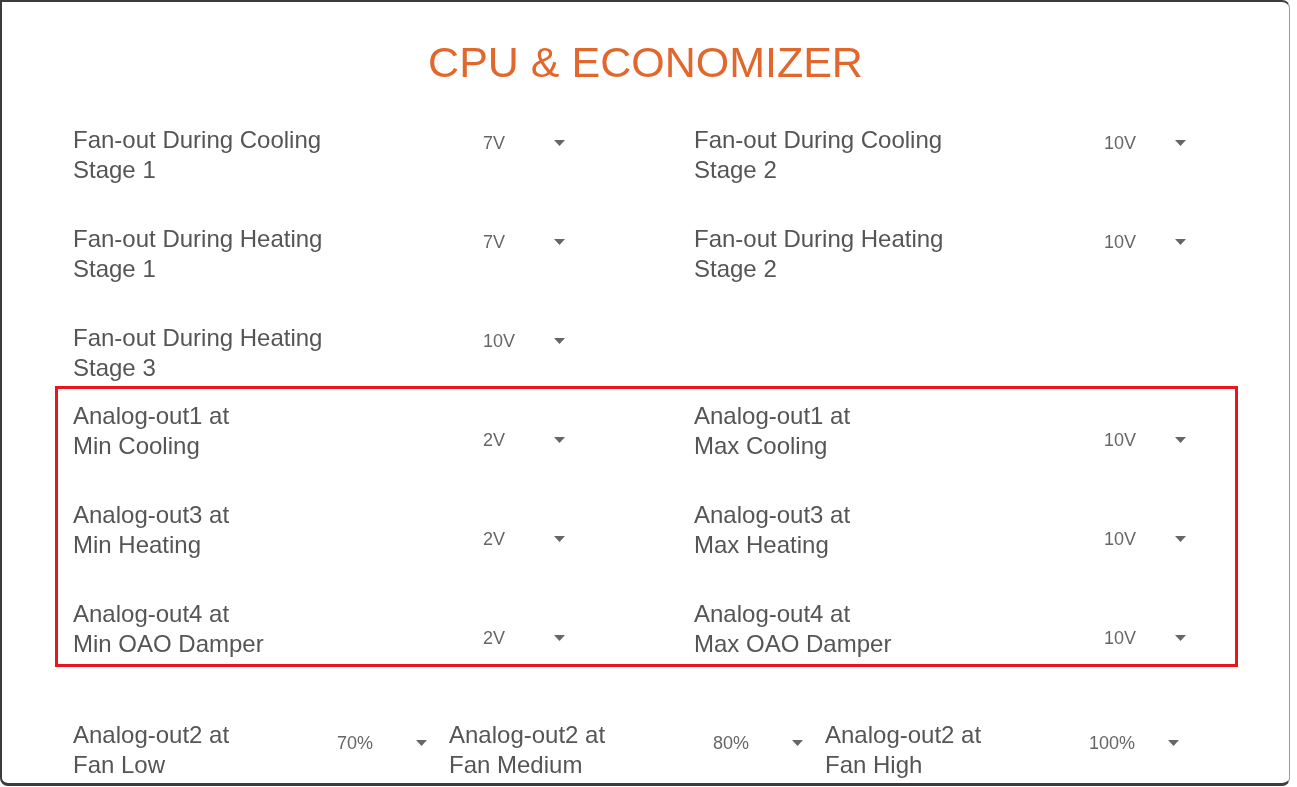 The width and height of the screenshot is (1297, 787). What do you see at coordinates (645, 62) in the screenshot?
I see `dialog-title: CPU & ECONOMIZER` at bounding box center [645, 62].